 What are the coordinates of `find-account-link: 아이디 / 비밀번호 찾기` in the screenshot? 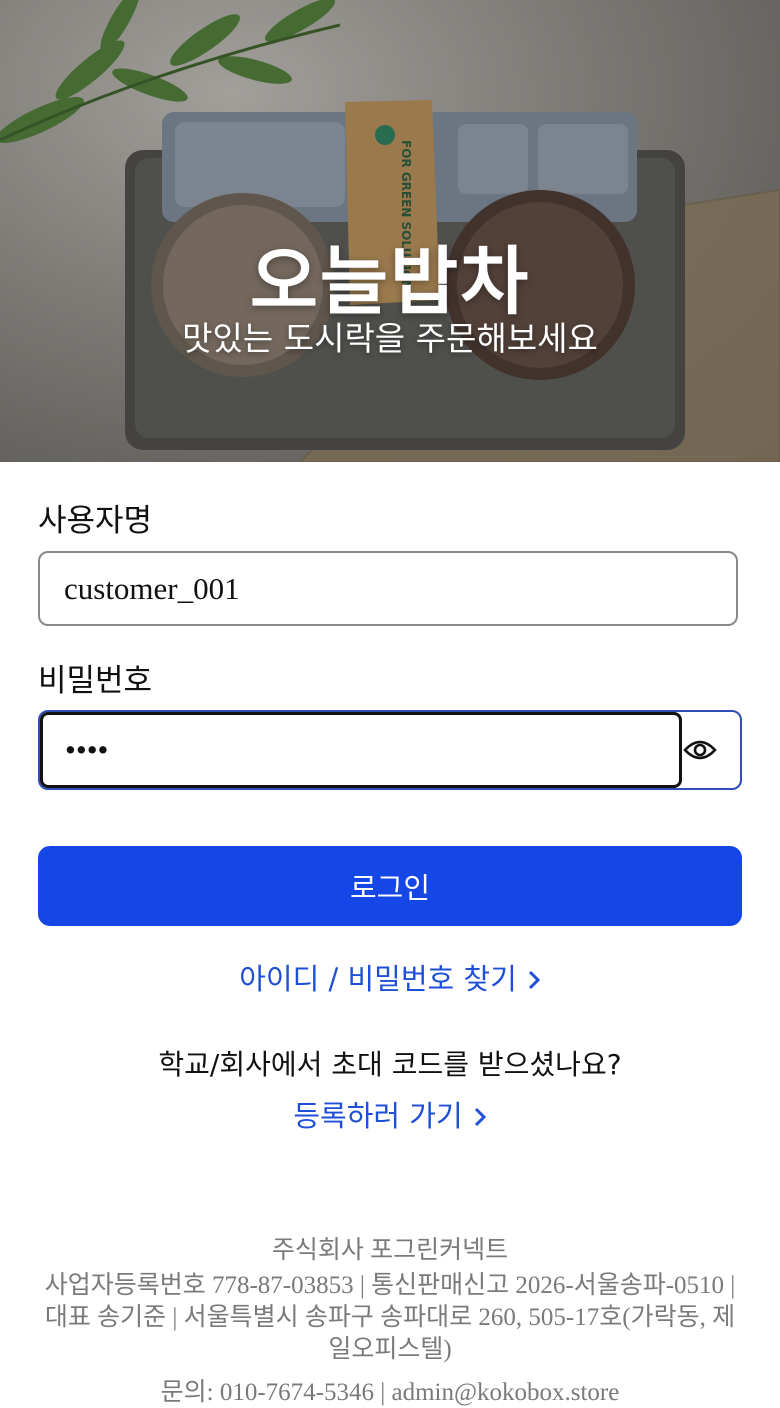 It's located at (390, 977).